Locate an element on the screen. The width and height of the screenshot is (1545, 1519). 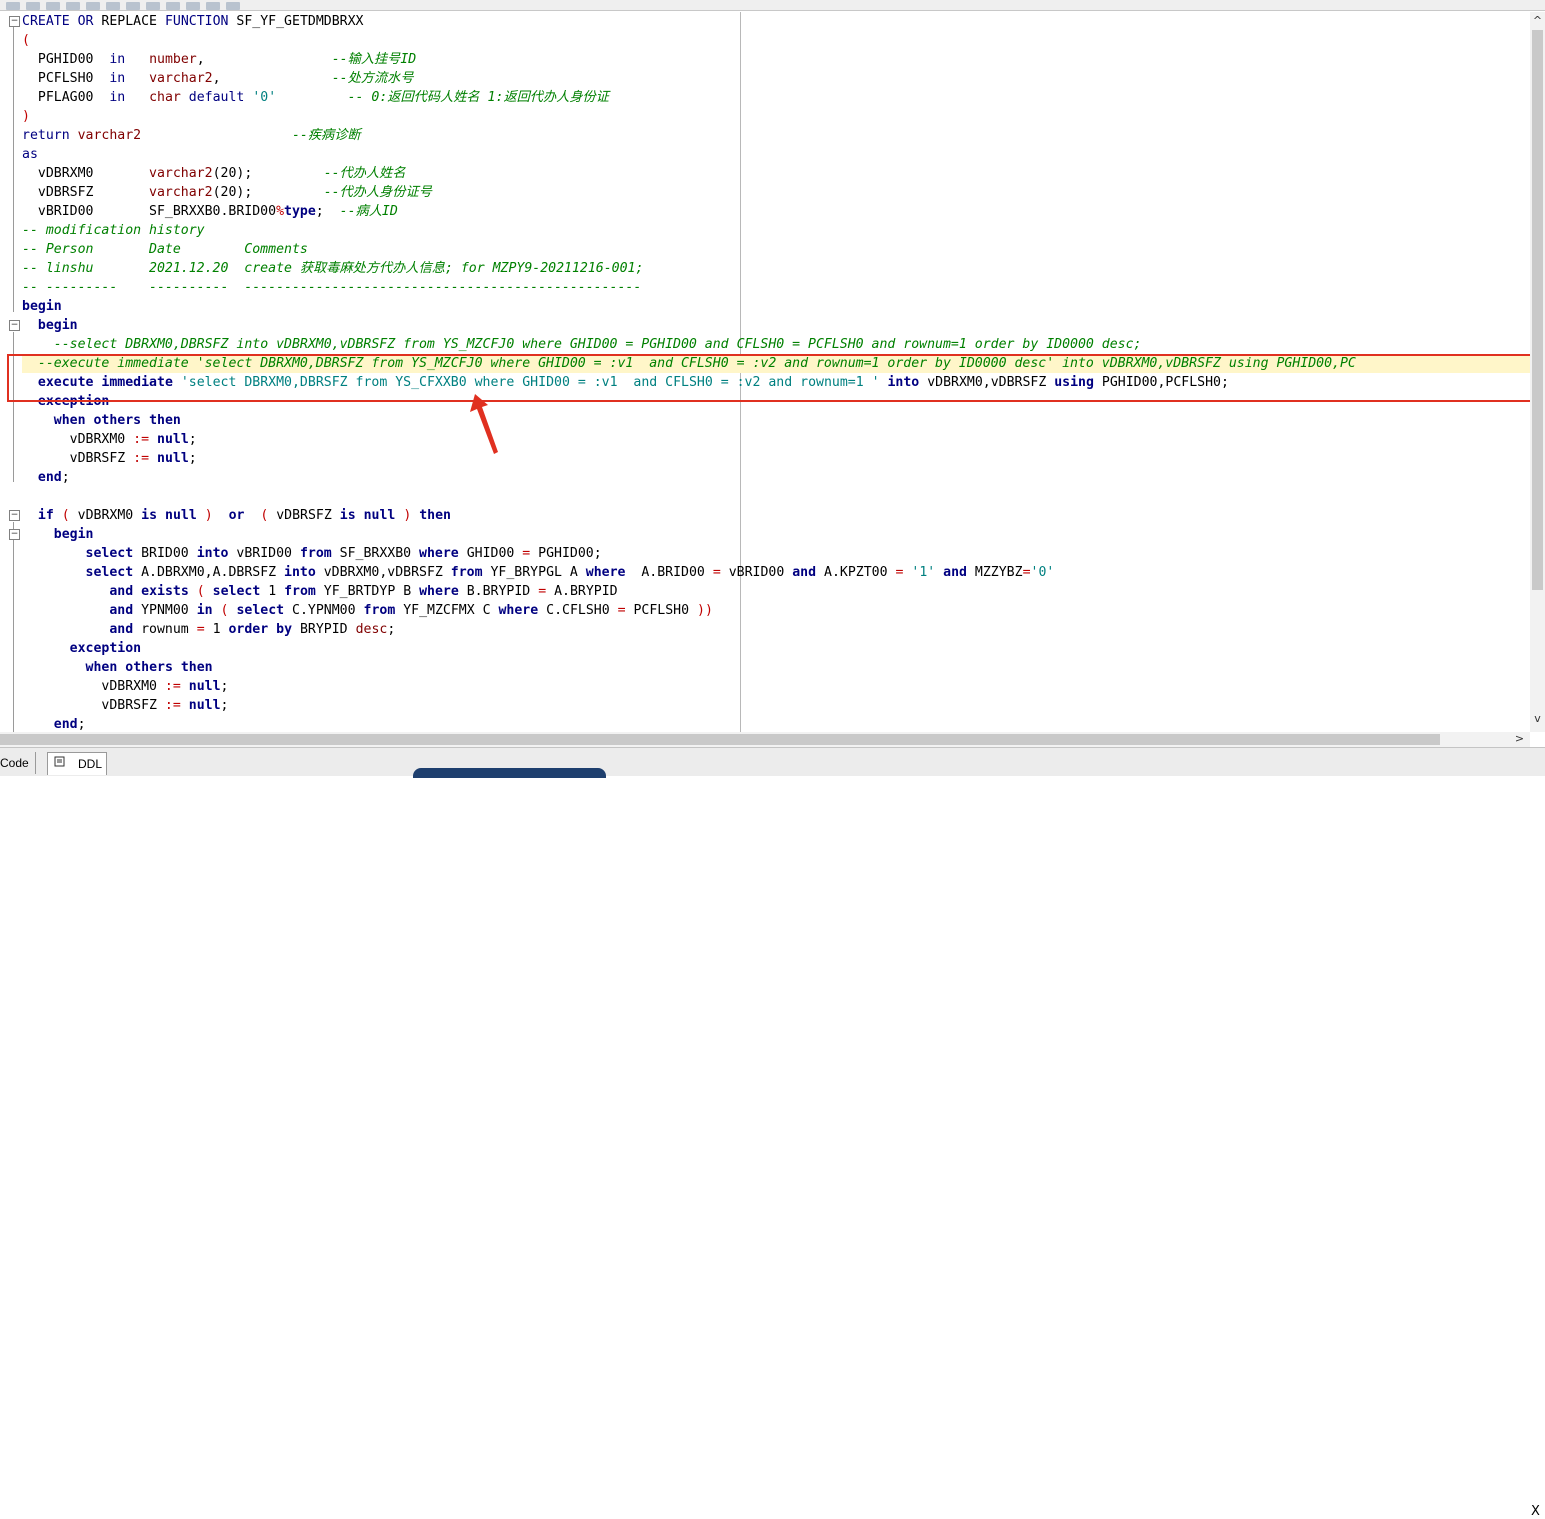
tab-code: Code is located at coordinates (18, 763).